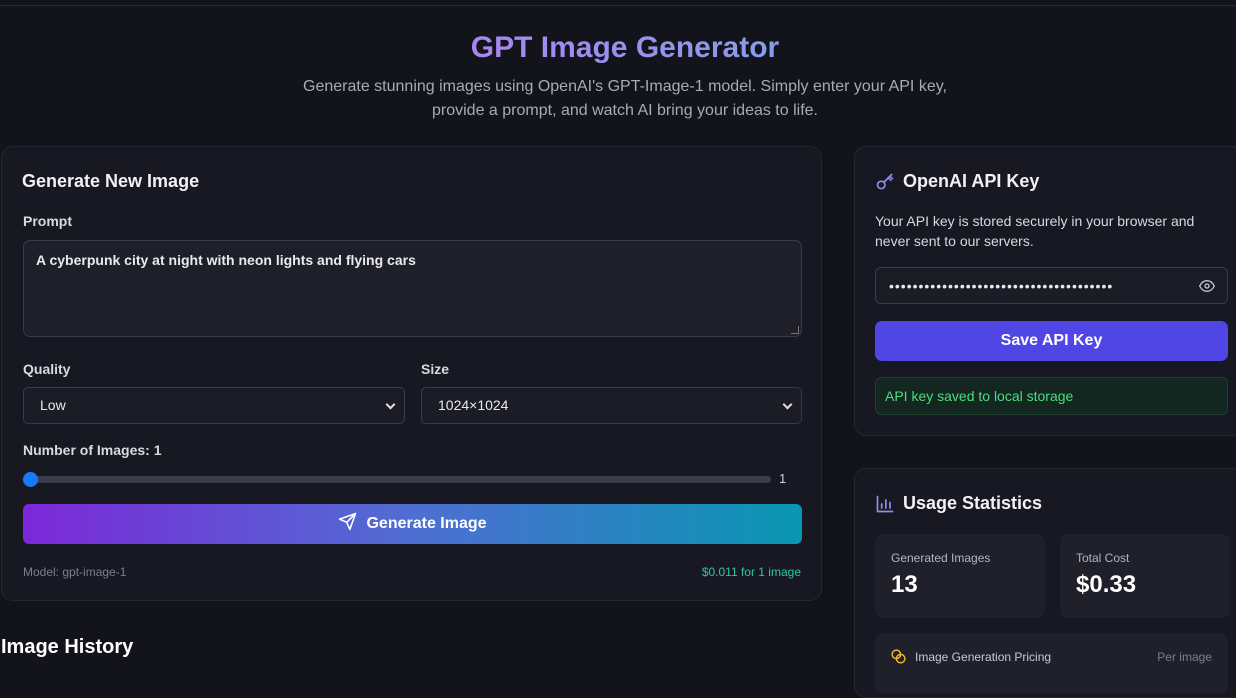 The image size is (1236, 698). Describe the element at coordinates (473, 405) in the screenshot. I see `size-value: 1024×1024` at that location.